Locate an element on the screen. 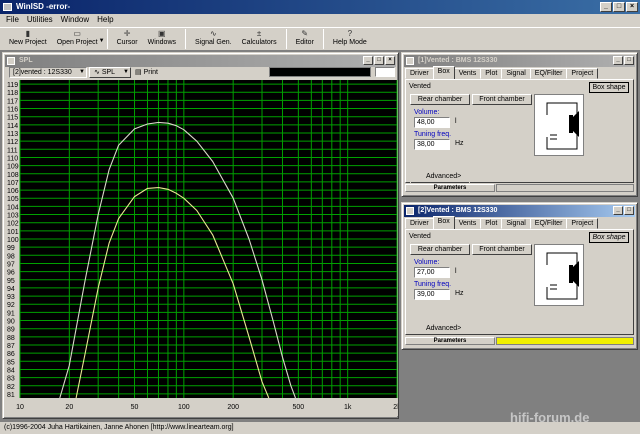 The width and height of the screenshot is (640, 434). app-title-bar: WinISD -error- _ □ × is located at coordinates (320, 7).